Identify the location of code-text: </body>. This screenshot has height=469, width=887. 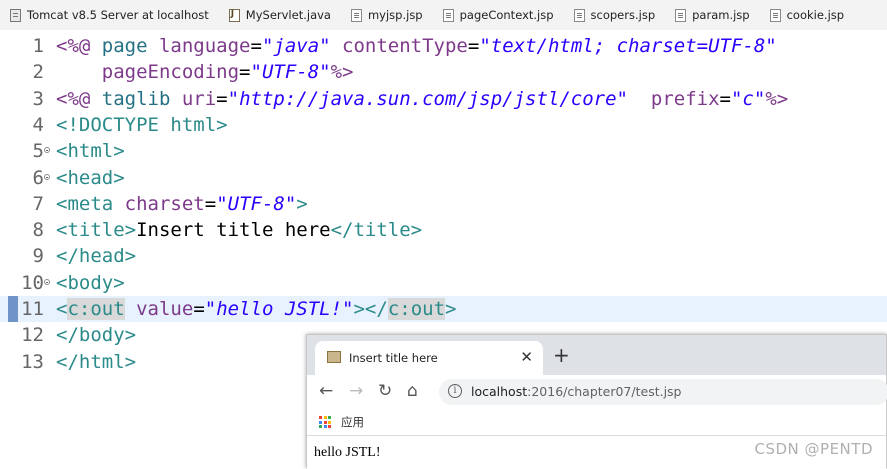
(96, 335).